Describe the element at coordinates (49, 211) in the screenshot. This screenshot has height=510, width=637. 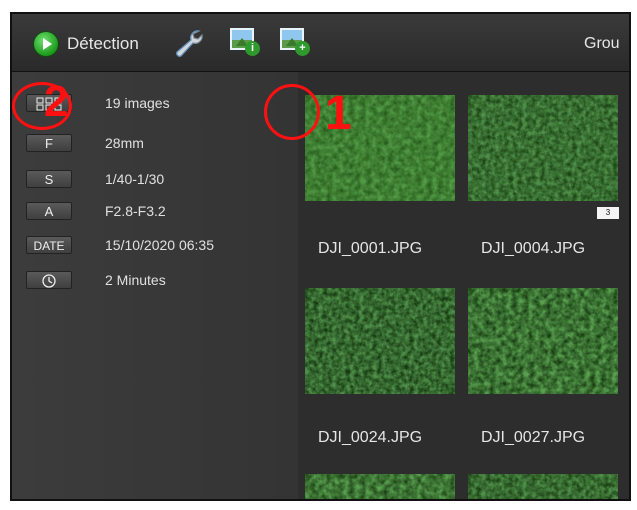
I see `aperture-chip: A` at that location.